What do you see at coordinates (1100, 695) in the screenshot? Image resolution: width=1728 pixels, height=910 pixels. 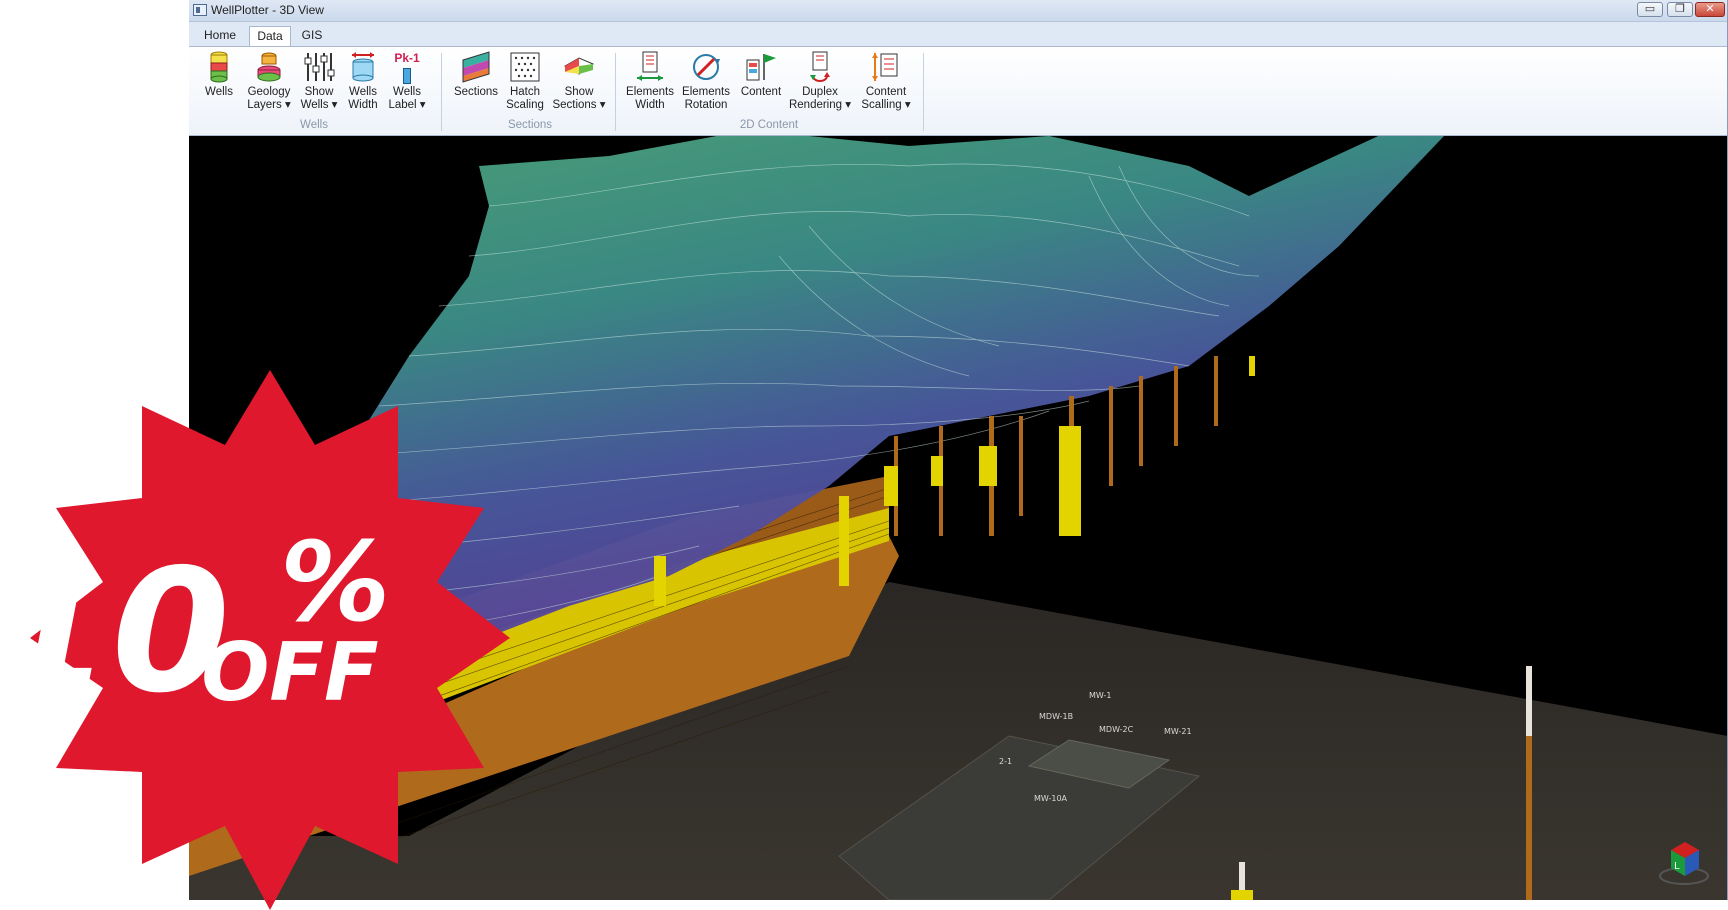 I see `map-label: MW-1` at bounding box center [1100, 695].